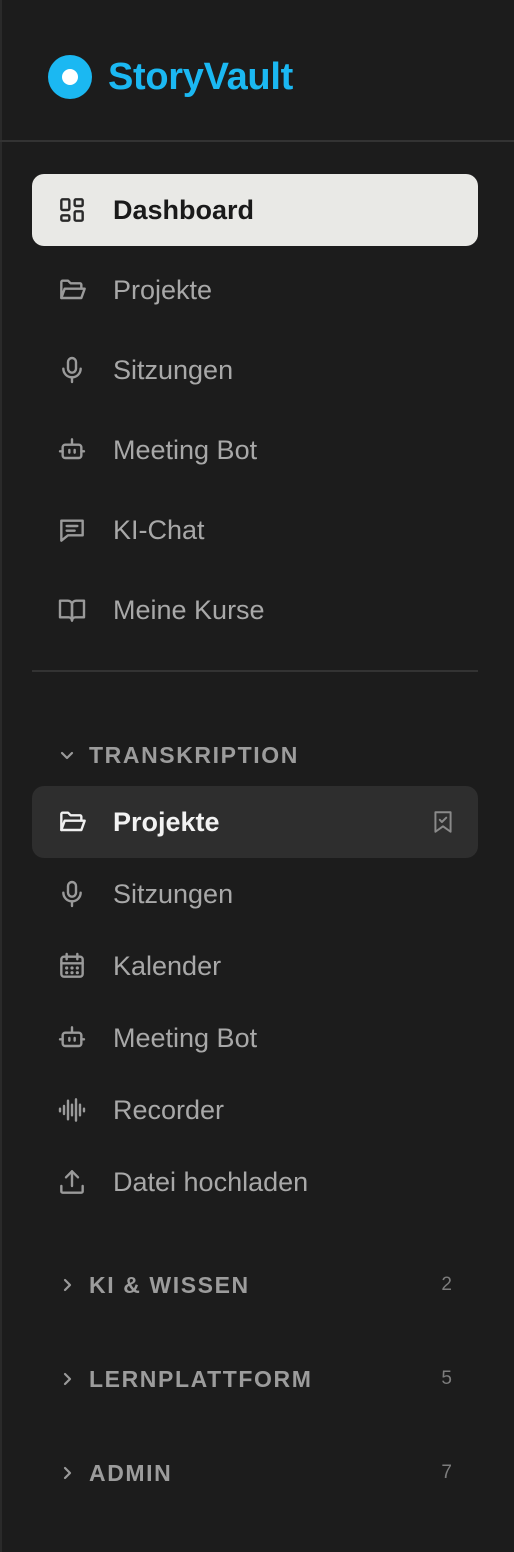  I want to click on nav-item-ki-chat: KI-Chat, so click(255, 530).